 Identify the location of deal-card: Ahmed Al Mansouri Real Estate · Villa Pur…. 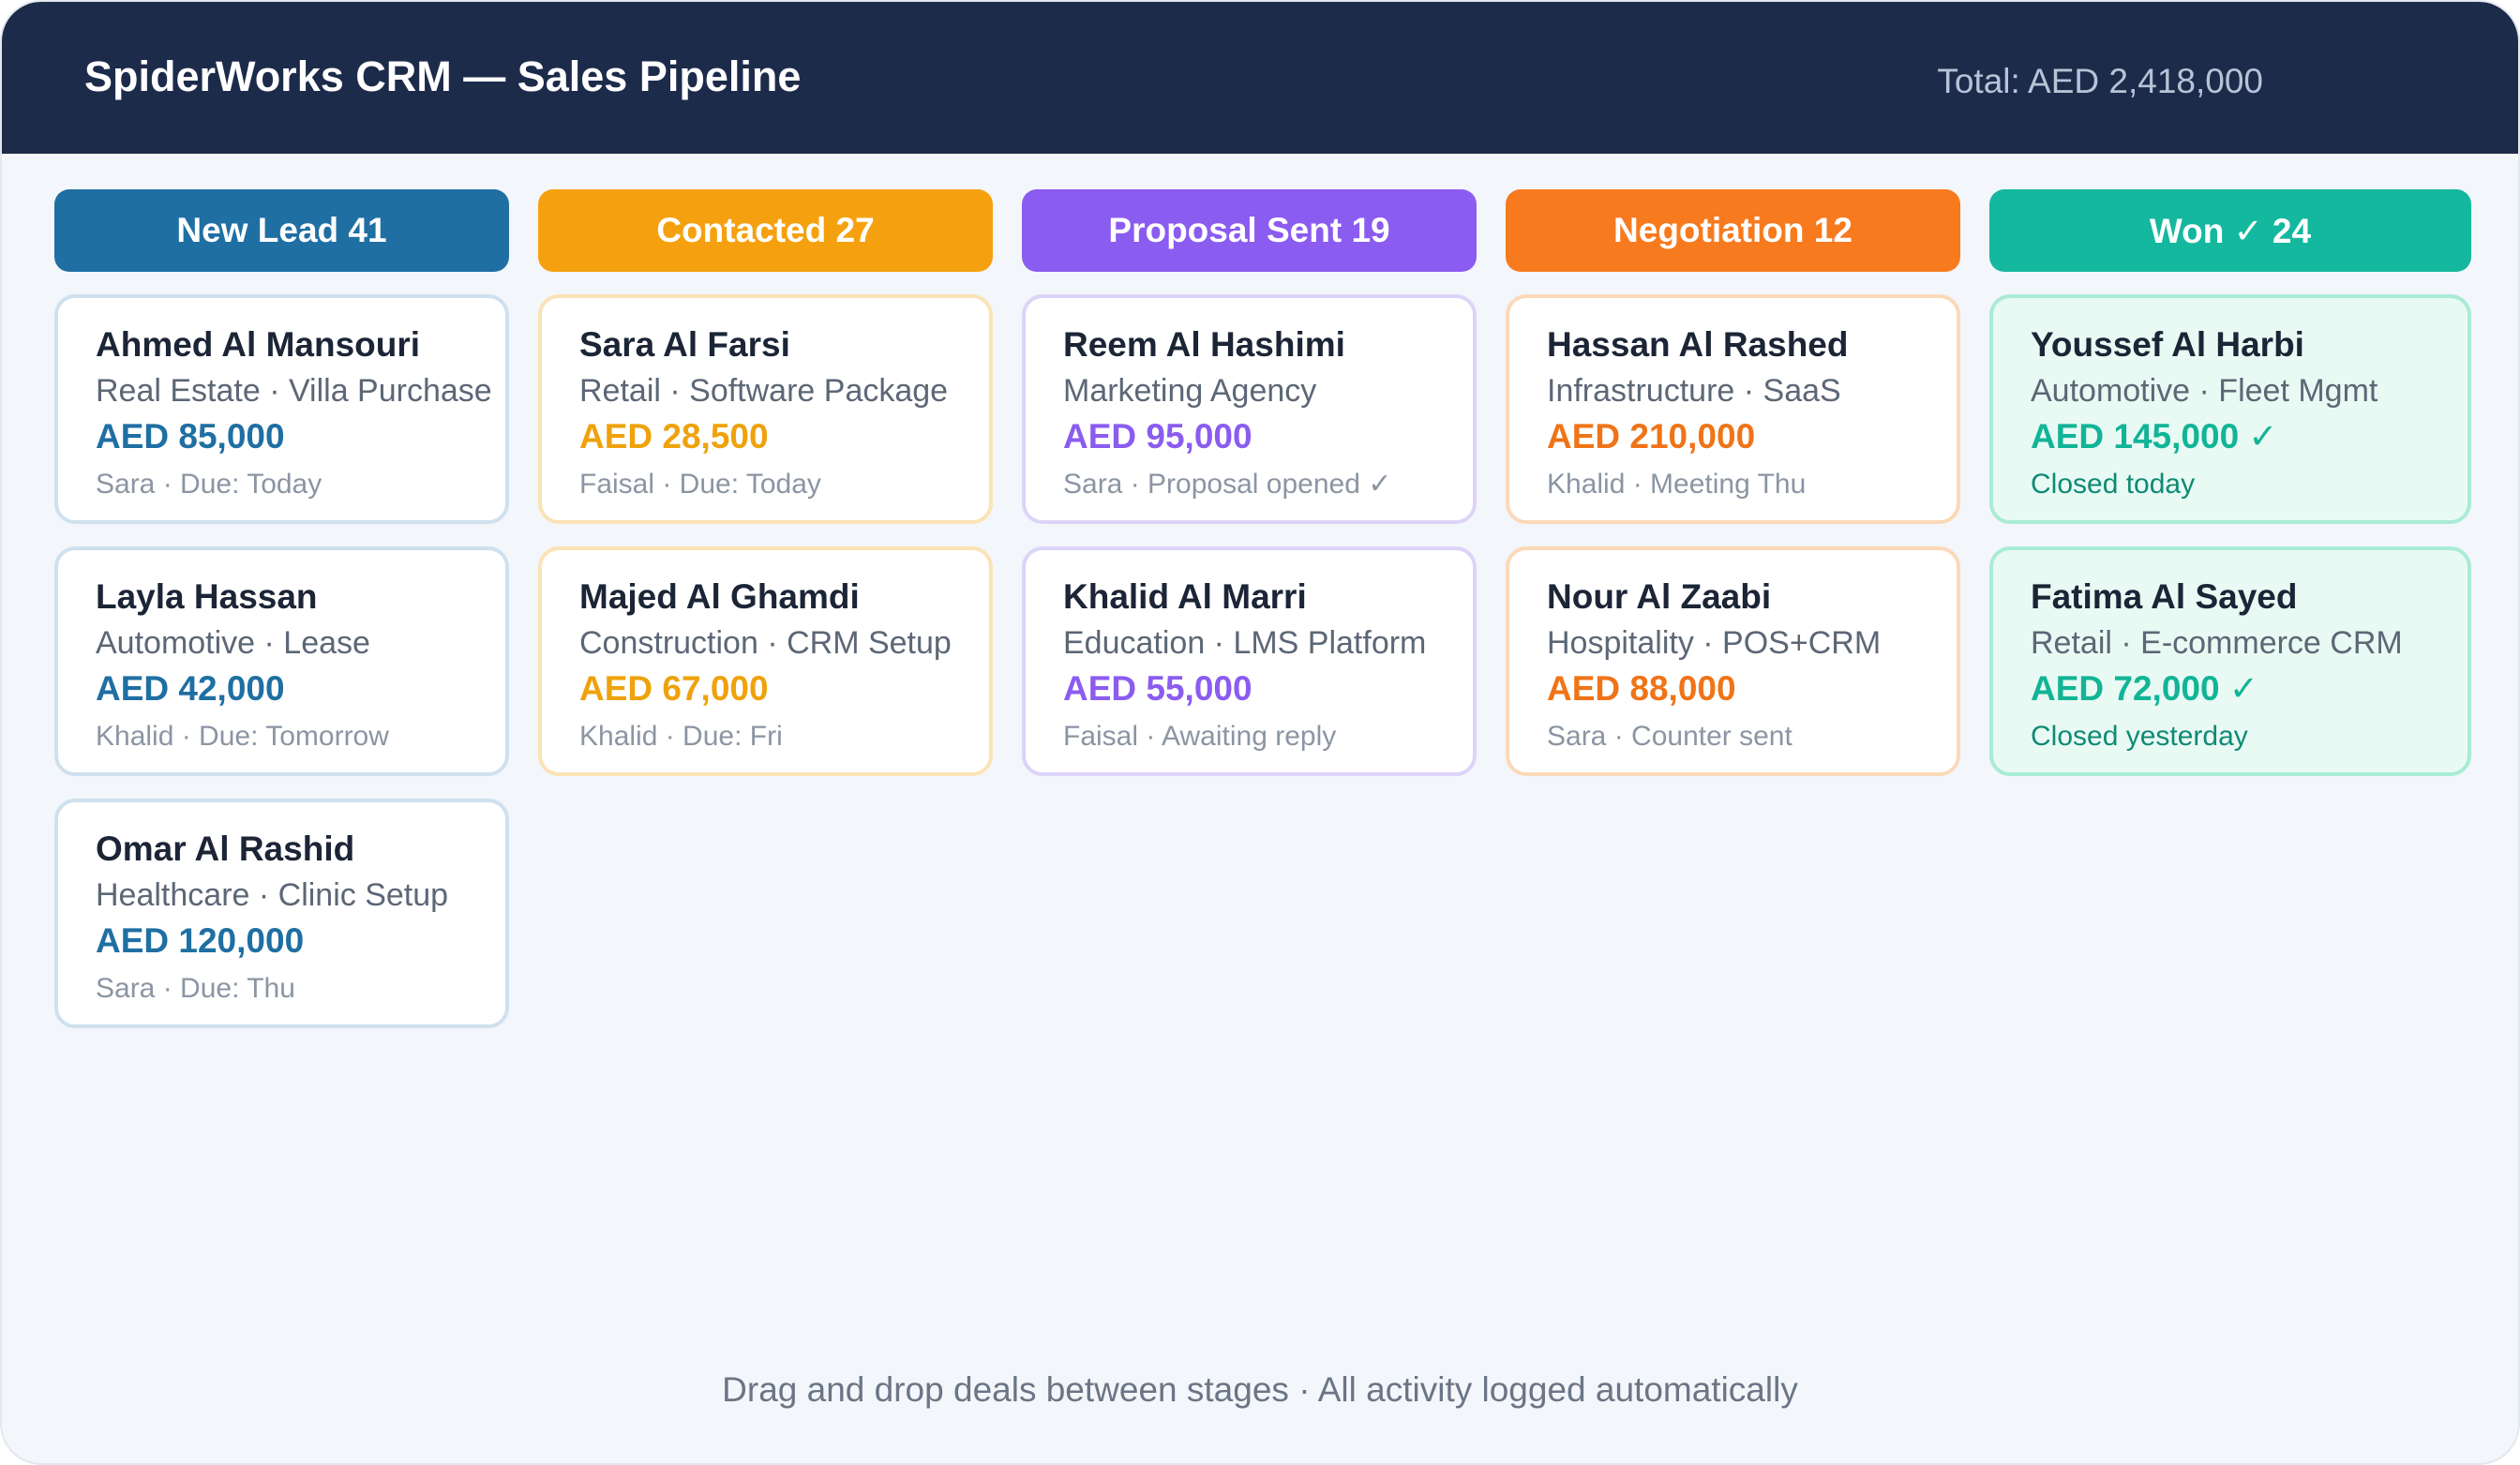
(281, 409).